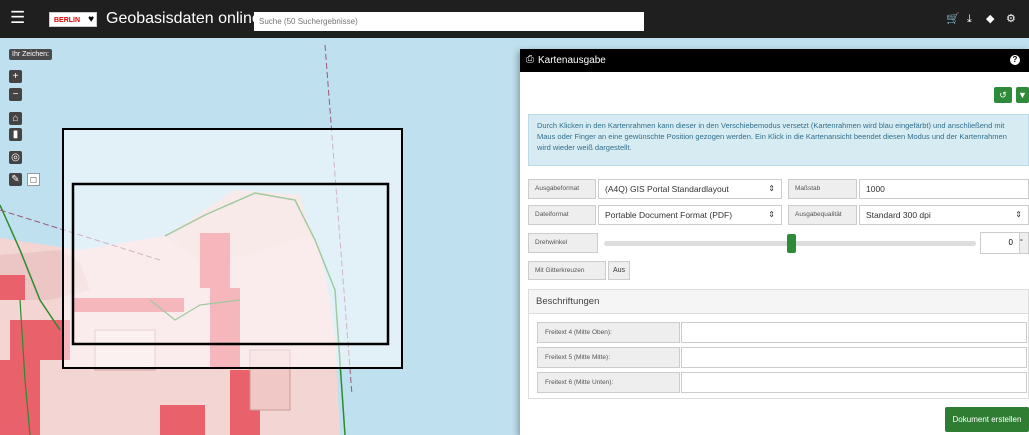 Image resolution: width=1029 pixels, height=435 pixels. I want to click on pin-button: ▼, so click(1022, 95).